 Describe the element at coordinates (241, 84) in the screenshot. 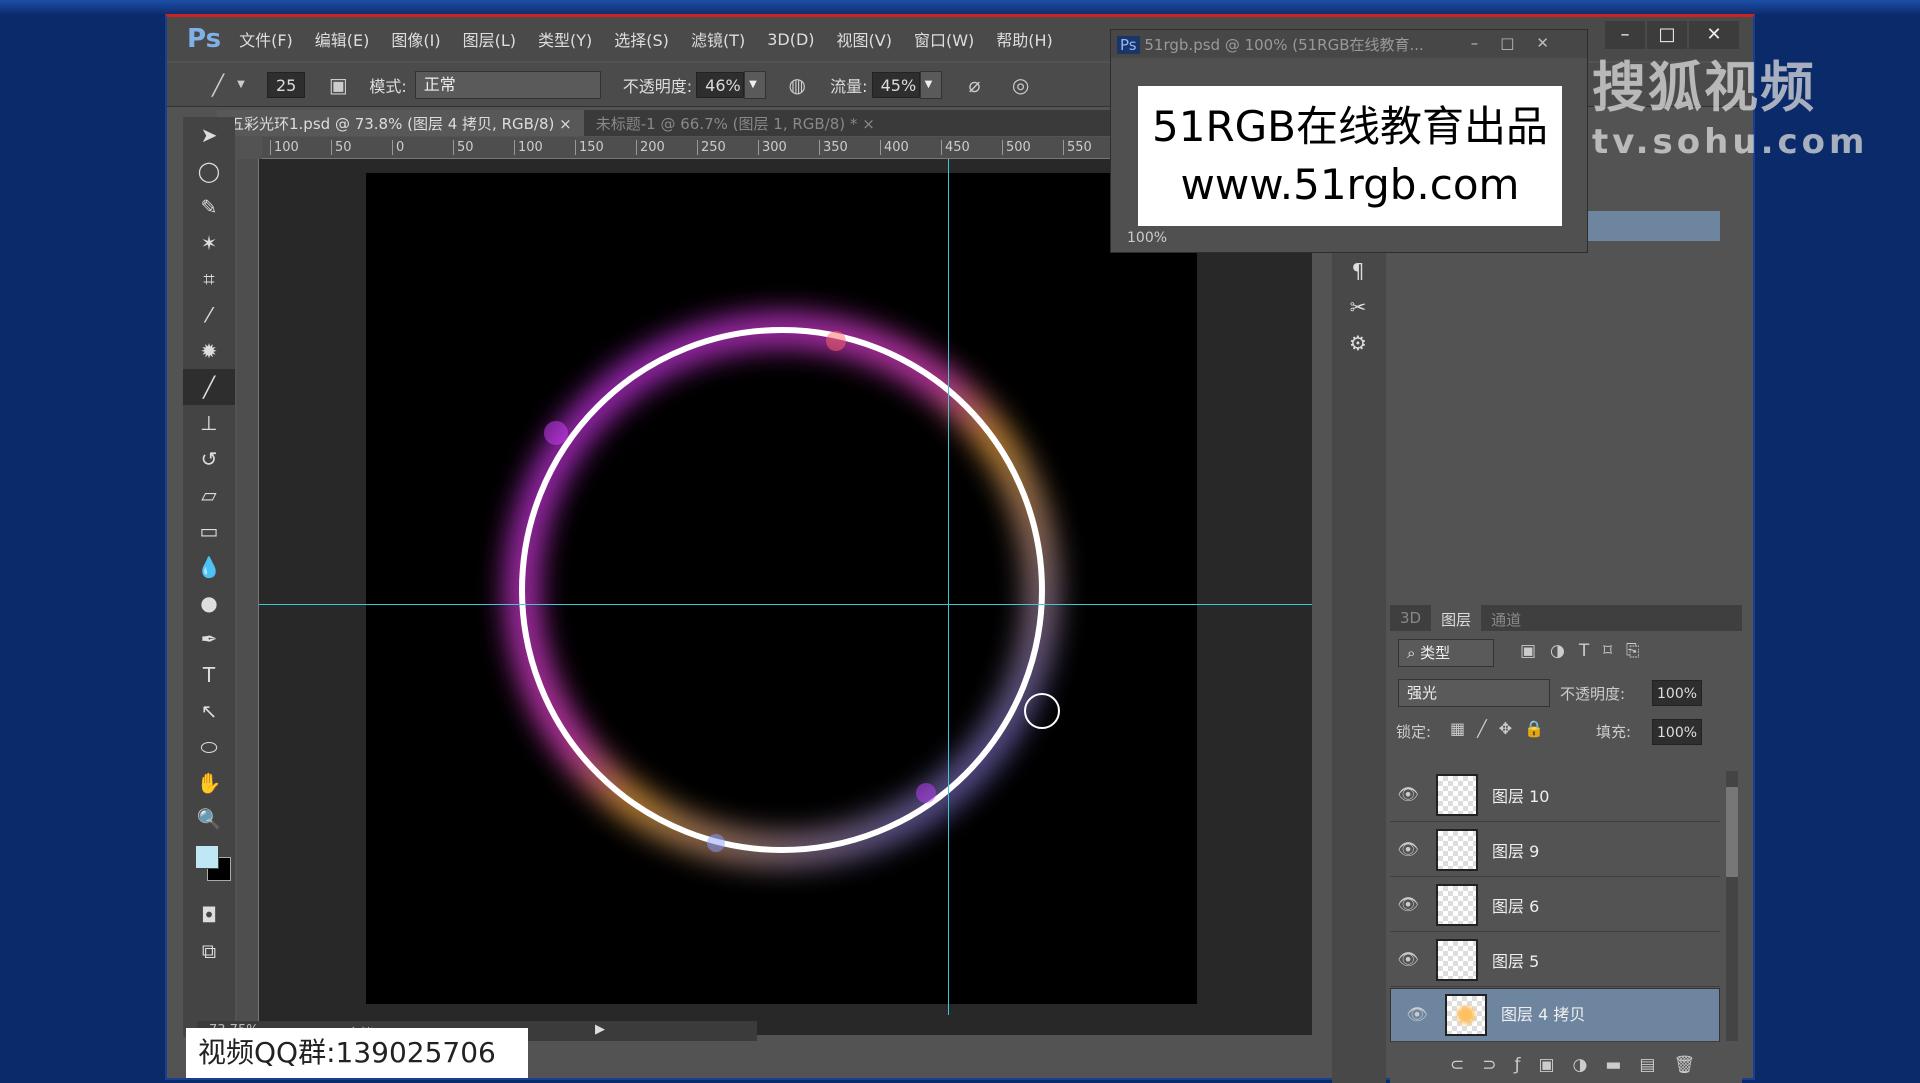

I see `chevron-down-icon: ▼` at that location.